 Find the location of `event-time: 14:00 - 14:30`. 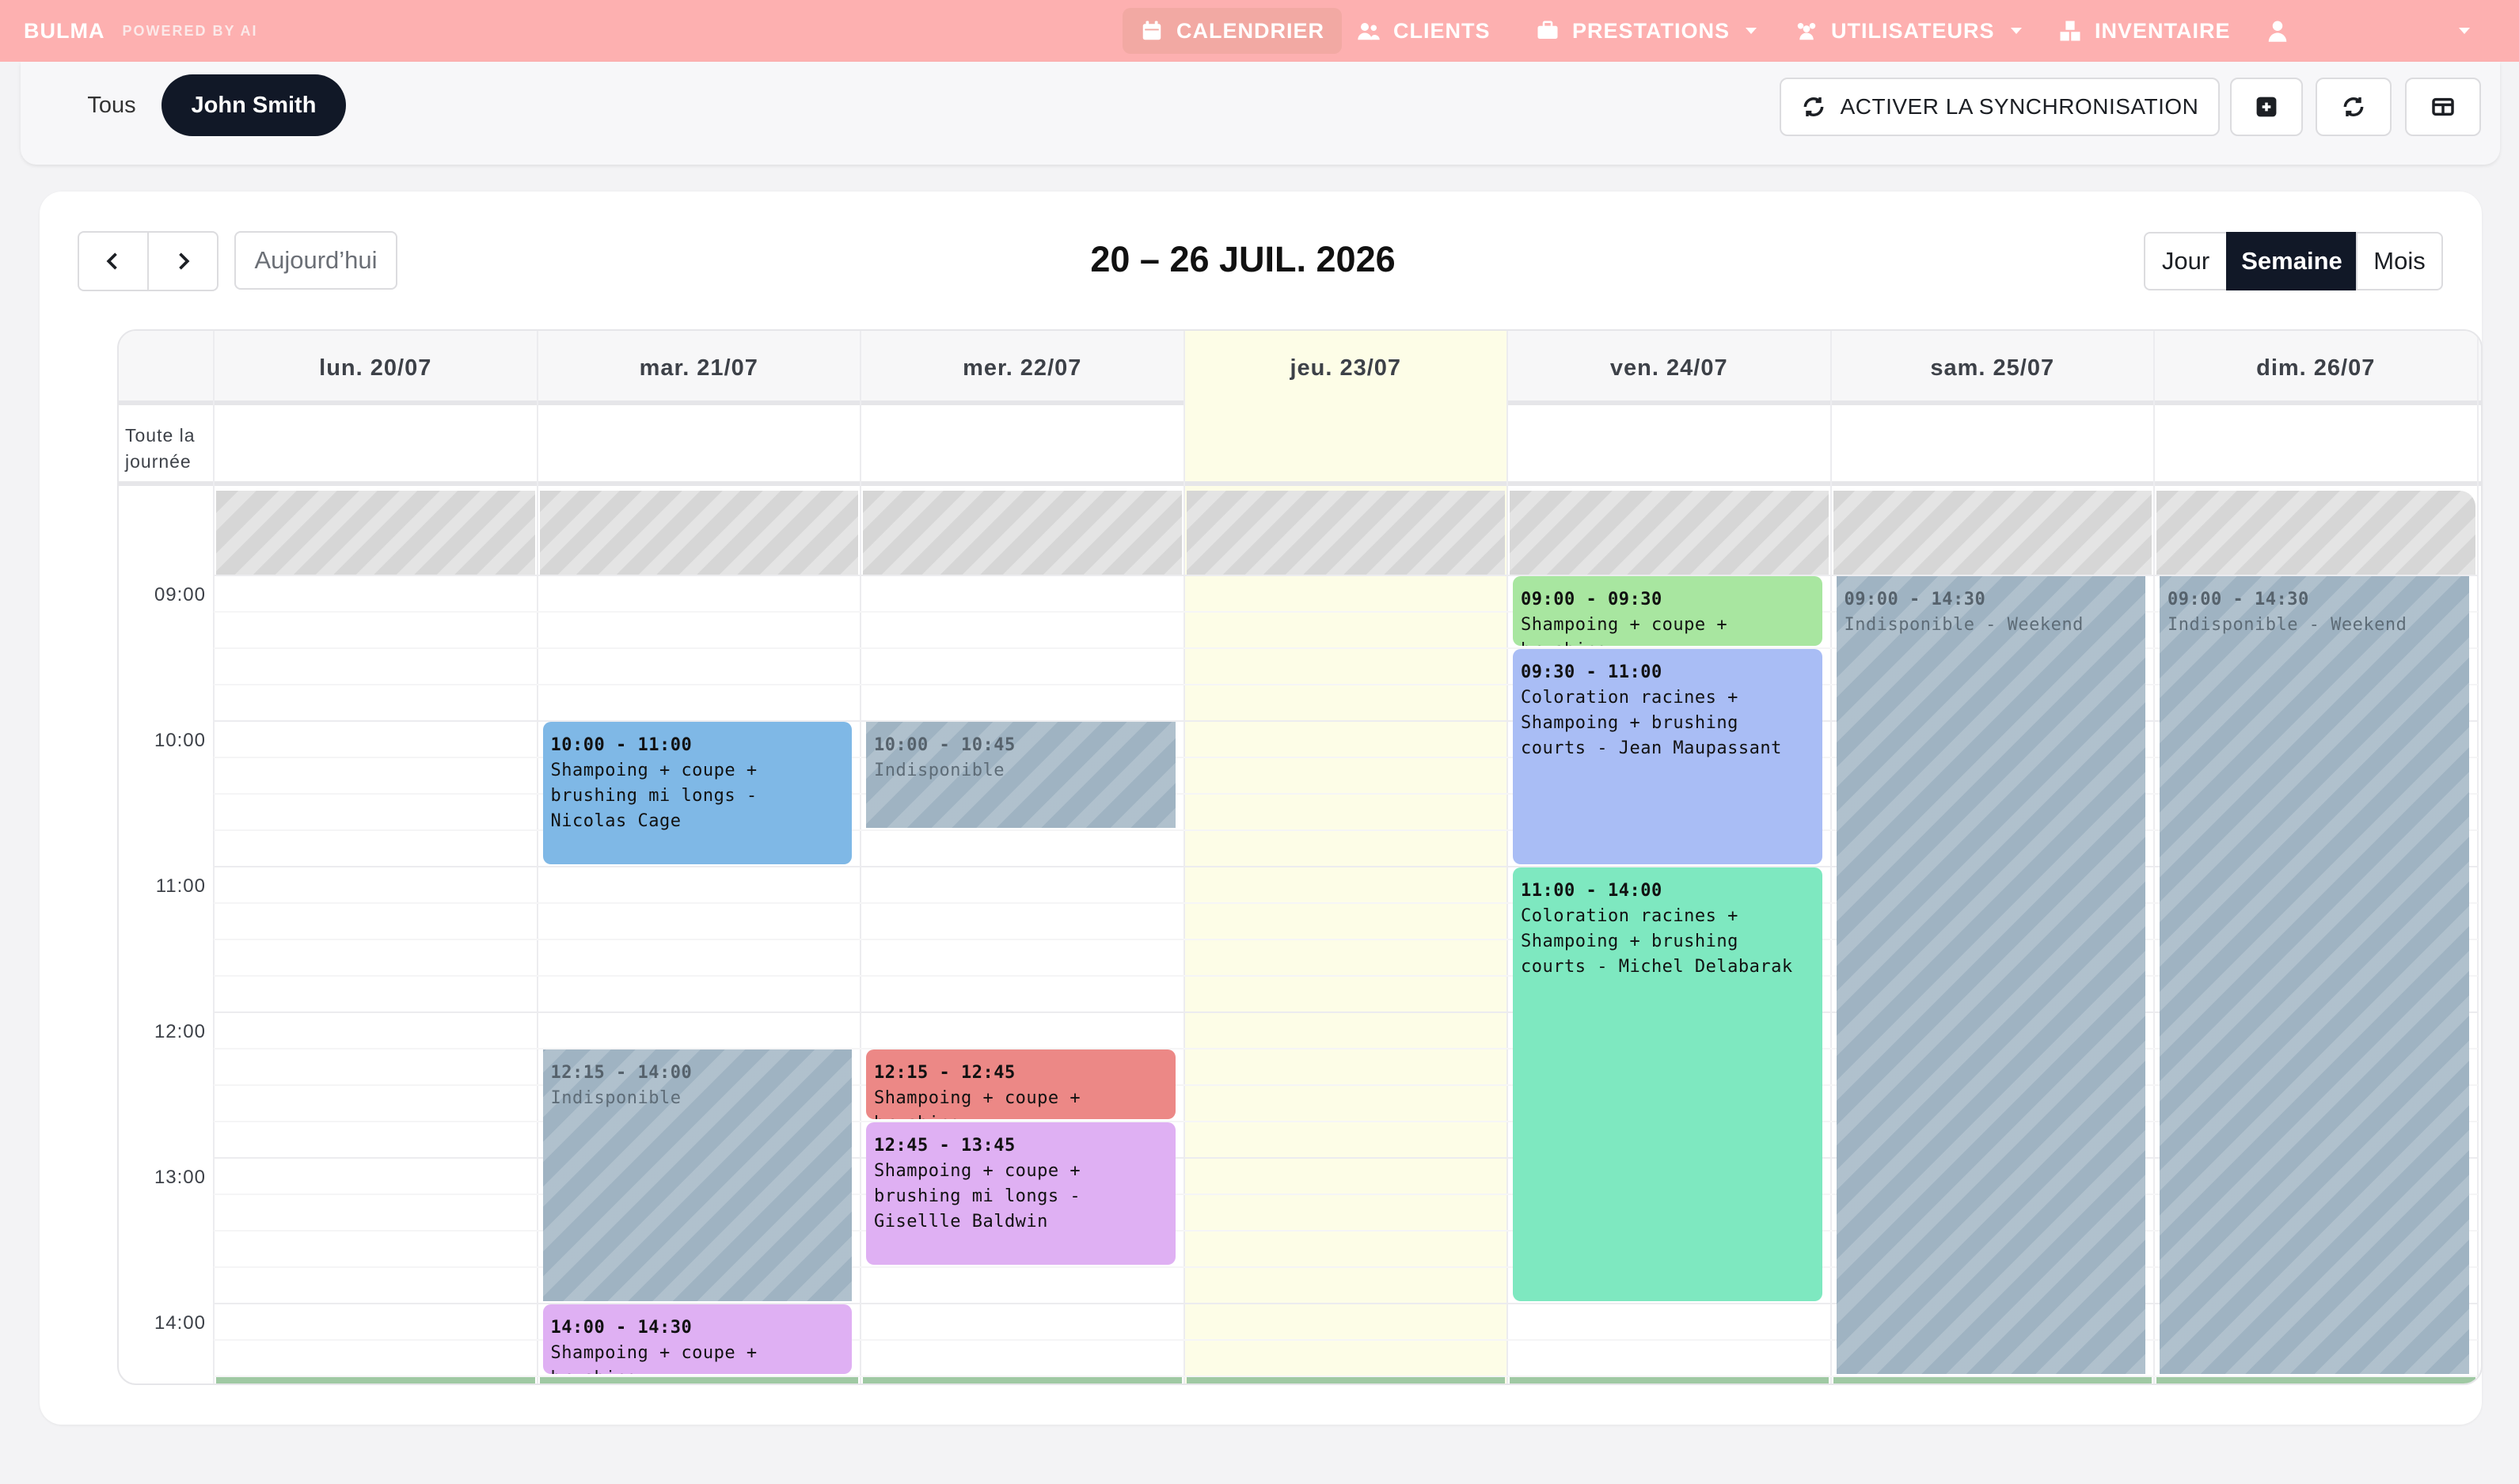

event-time: 14:00 - 14:30 is located at coordinates (621, 1328).